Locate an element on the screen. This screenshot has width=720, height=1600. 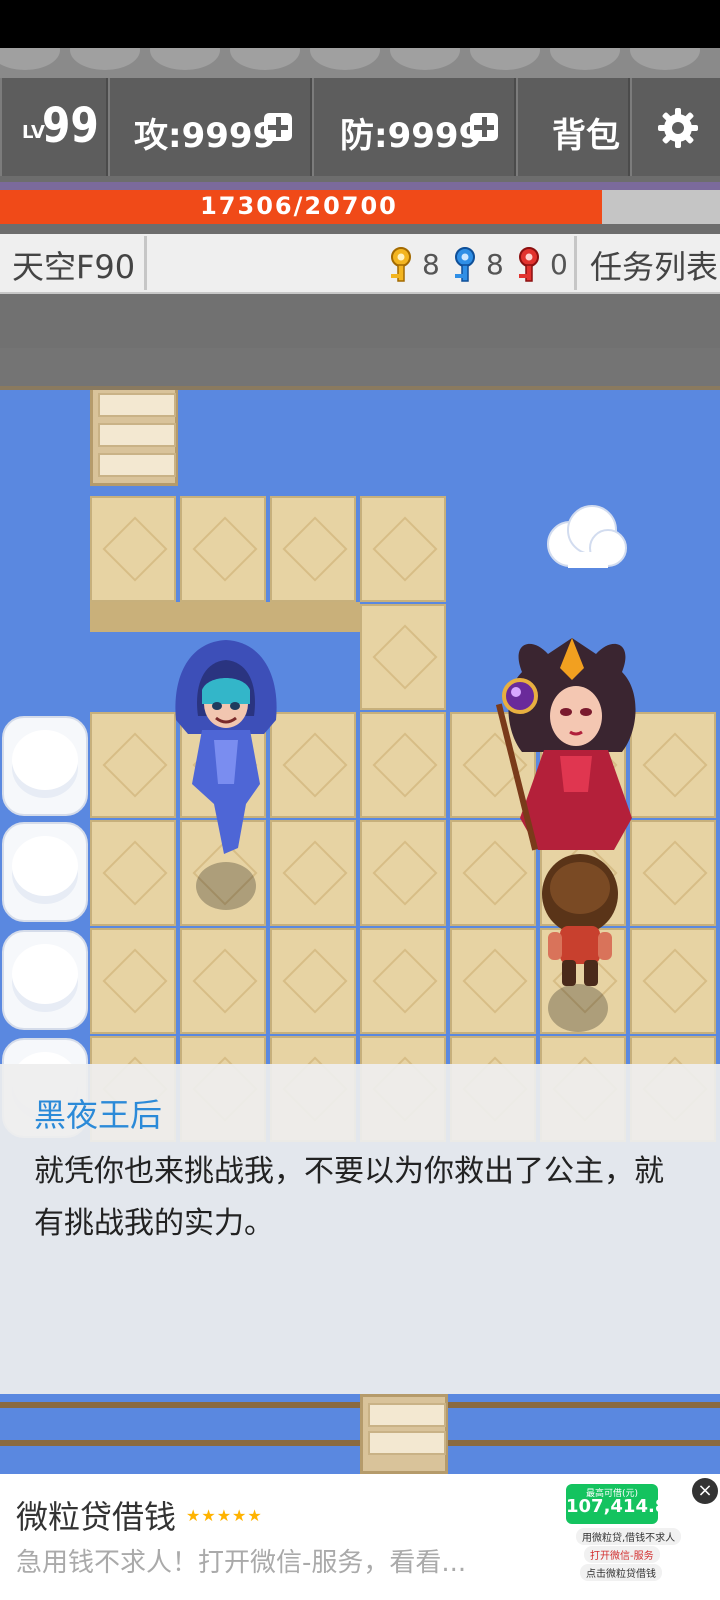
yellow-key-count: 8 is located at coordinates (431, 264).